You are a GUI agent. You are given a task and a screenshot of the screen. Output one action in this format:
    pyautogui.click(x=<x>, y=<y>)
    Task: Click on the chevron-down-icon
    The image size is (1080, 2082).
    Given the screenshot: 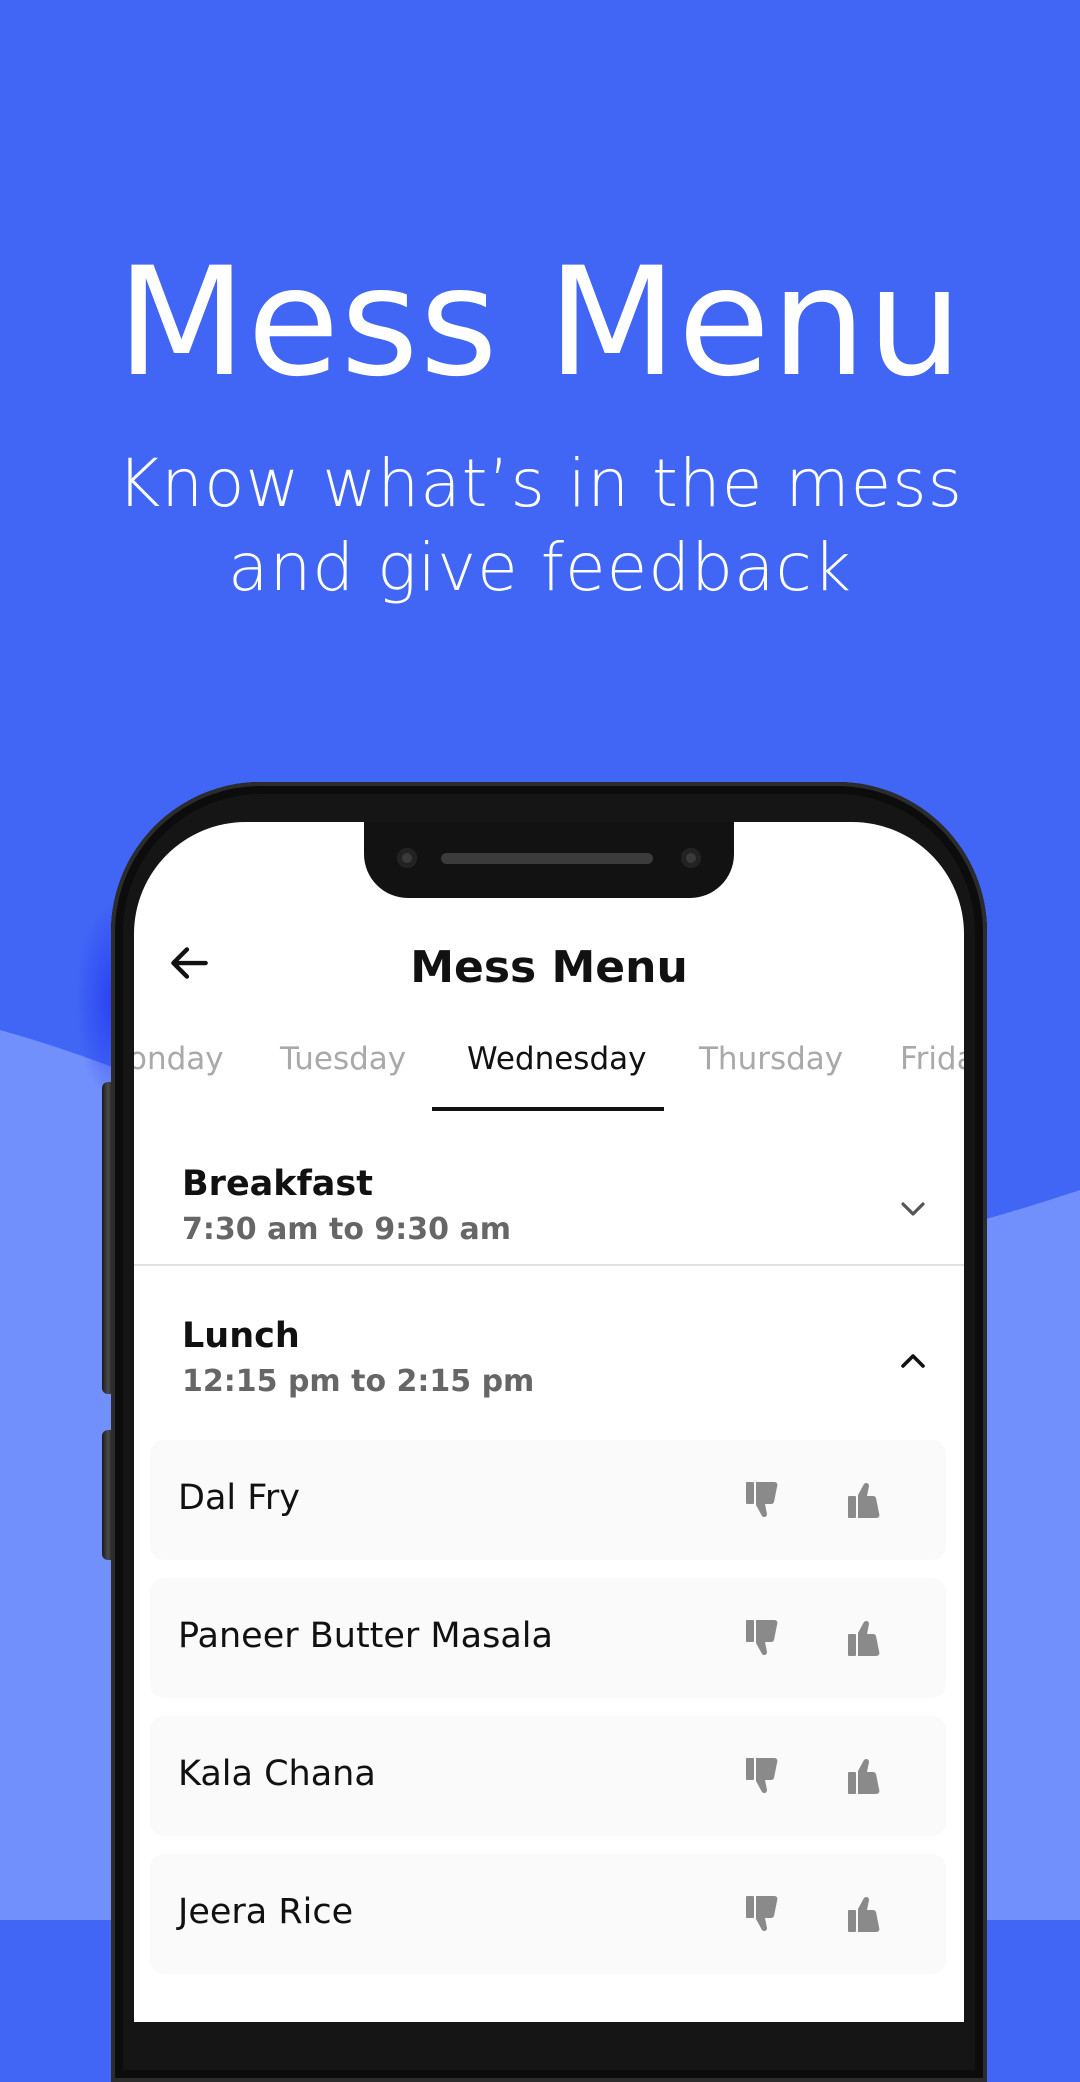 What is the action you would take?
    pyautogui.click(x=913, y=1209)
    